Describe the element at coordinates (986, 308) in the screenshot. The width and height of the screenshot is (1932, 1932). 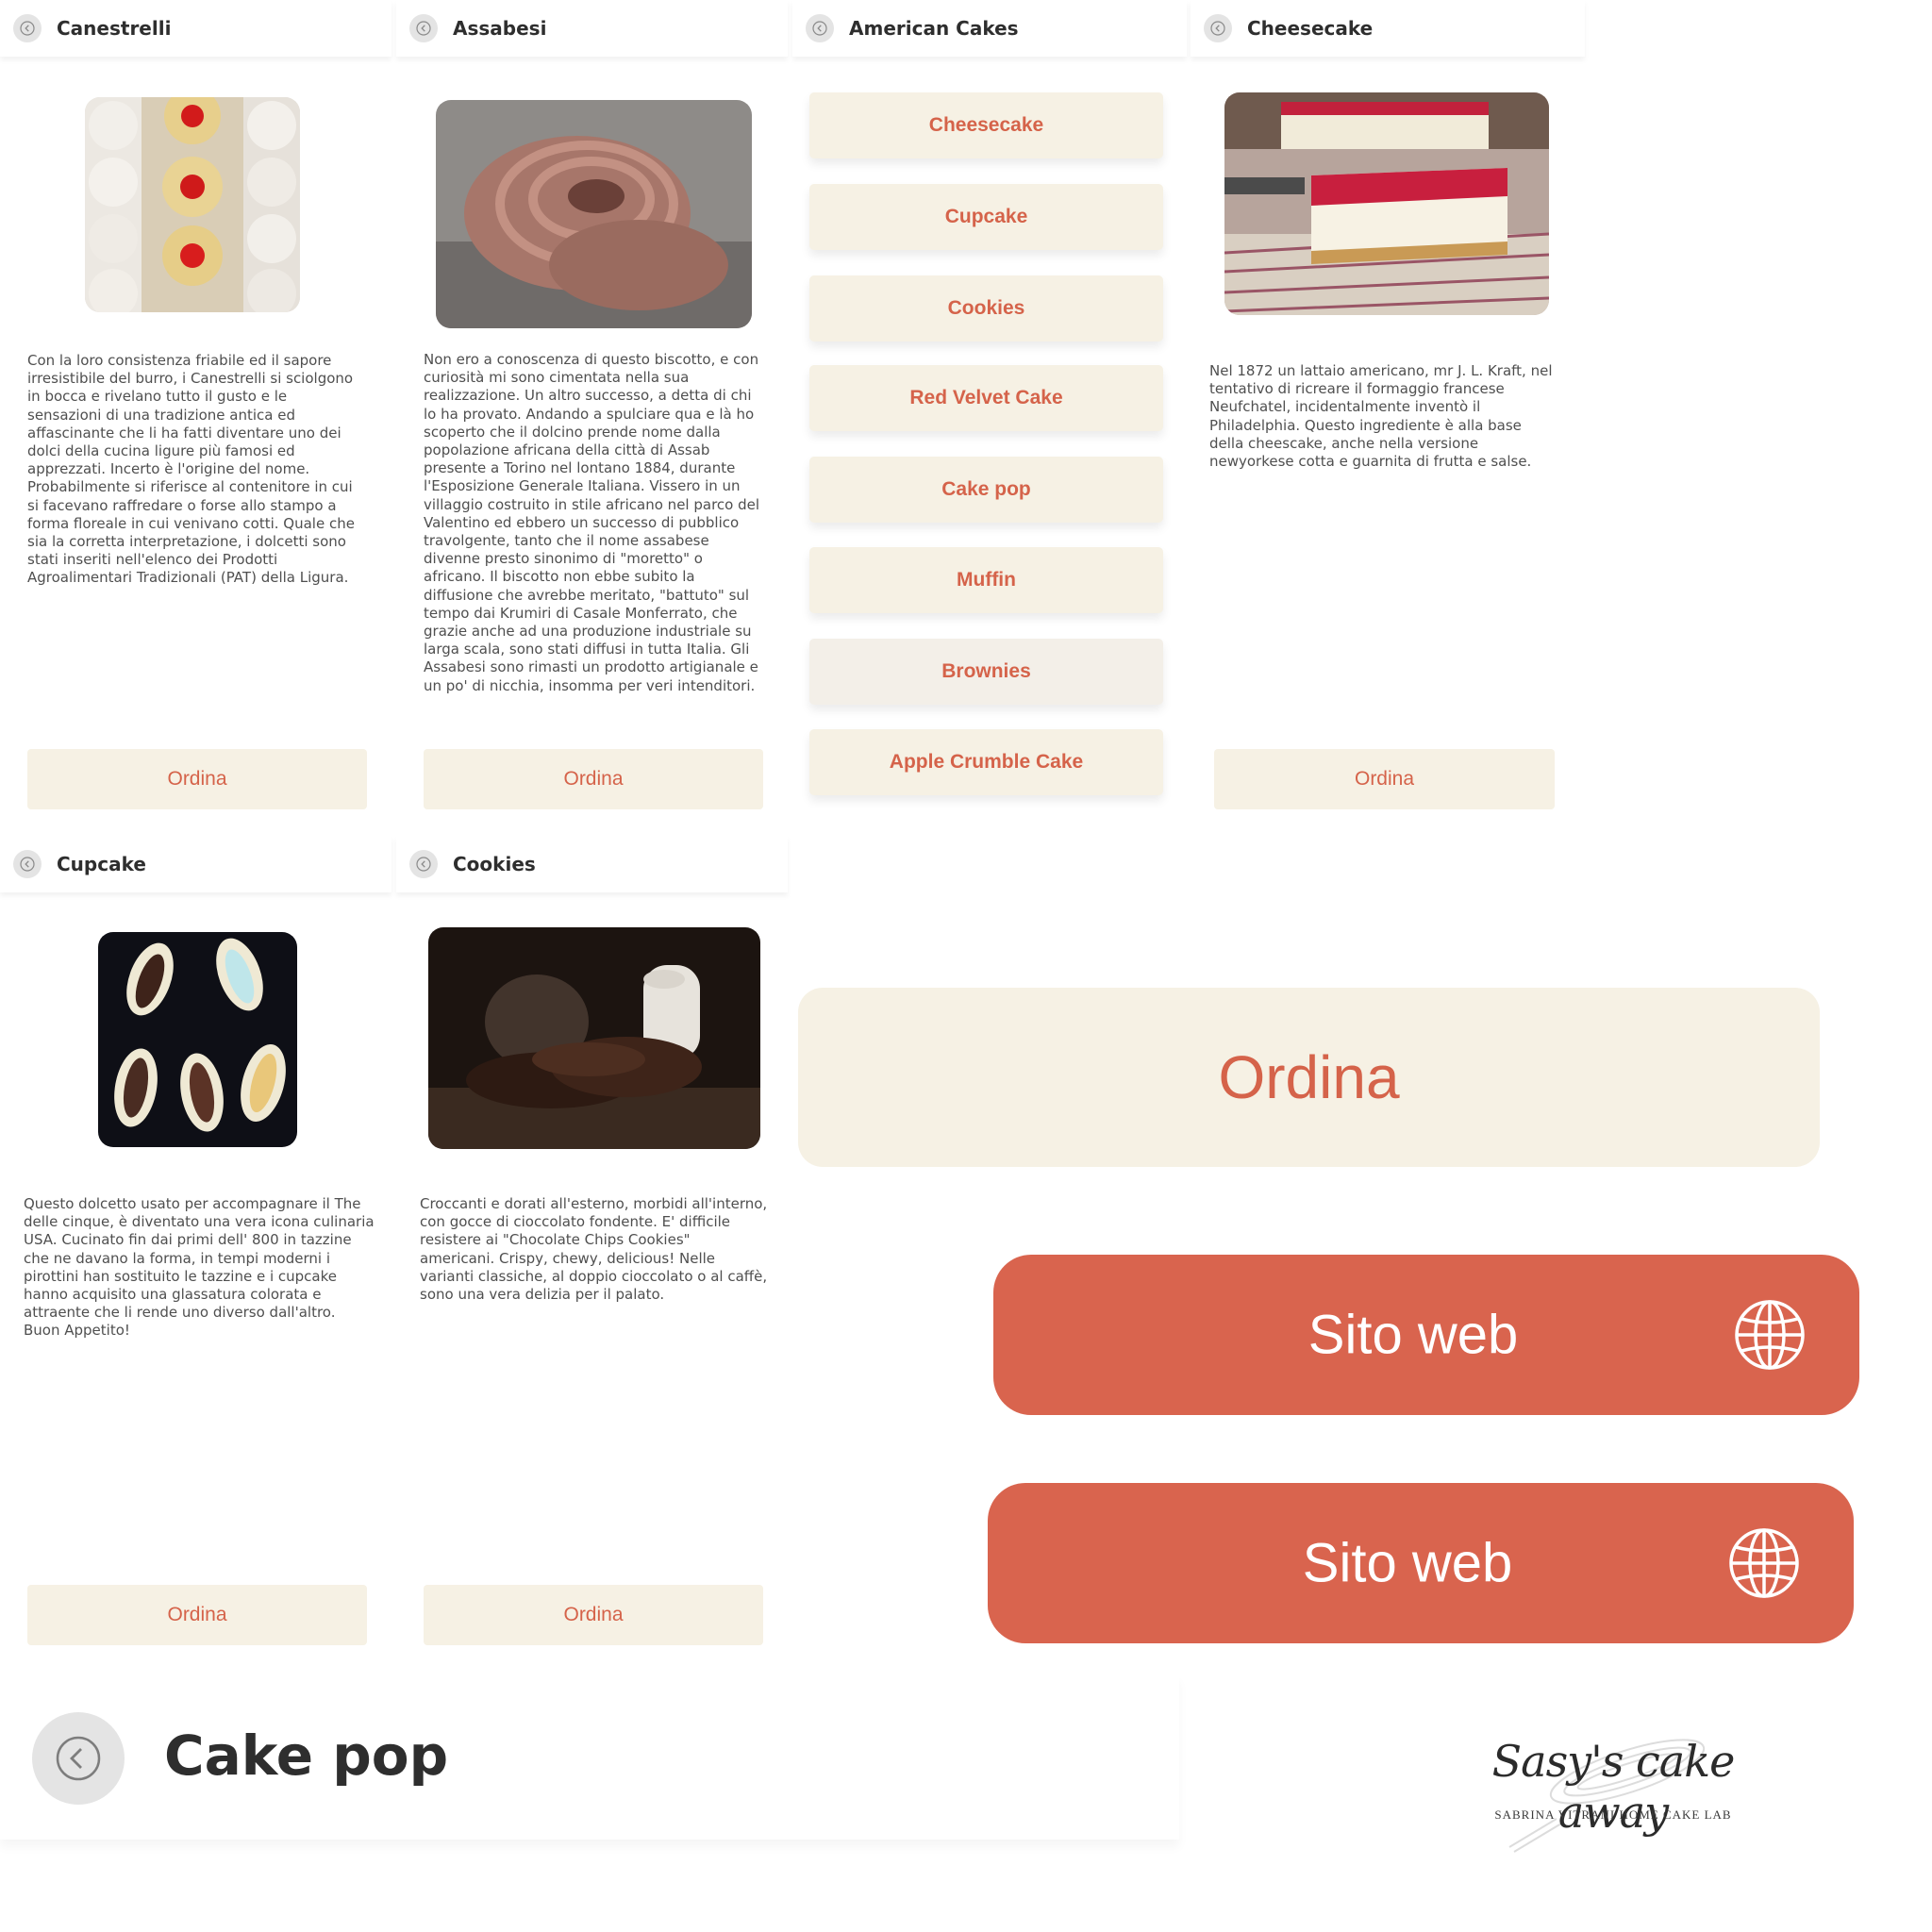
I see `menu-item-cookies: Cookies` at that location.